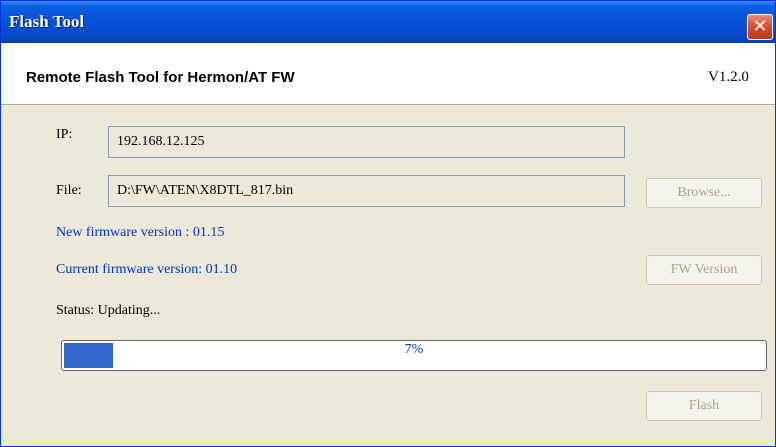 This screenshot has height=447, width=776. I want to click on current-firmware-version: Current firmware version: 01.10, so click(147, 269).